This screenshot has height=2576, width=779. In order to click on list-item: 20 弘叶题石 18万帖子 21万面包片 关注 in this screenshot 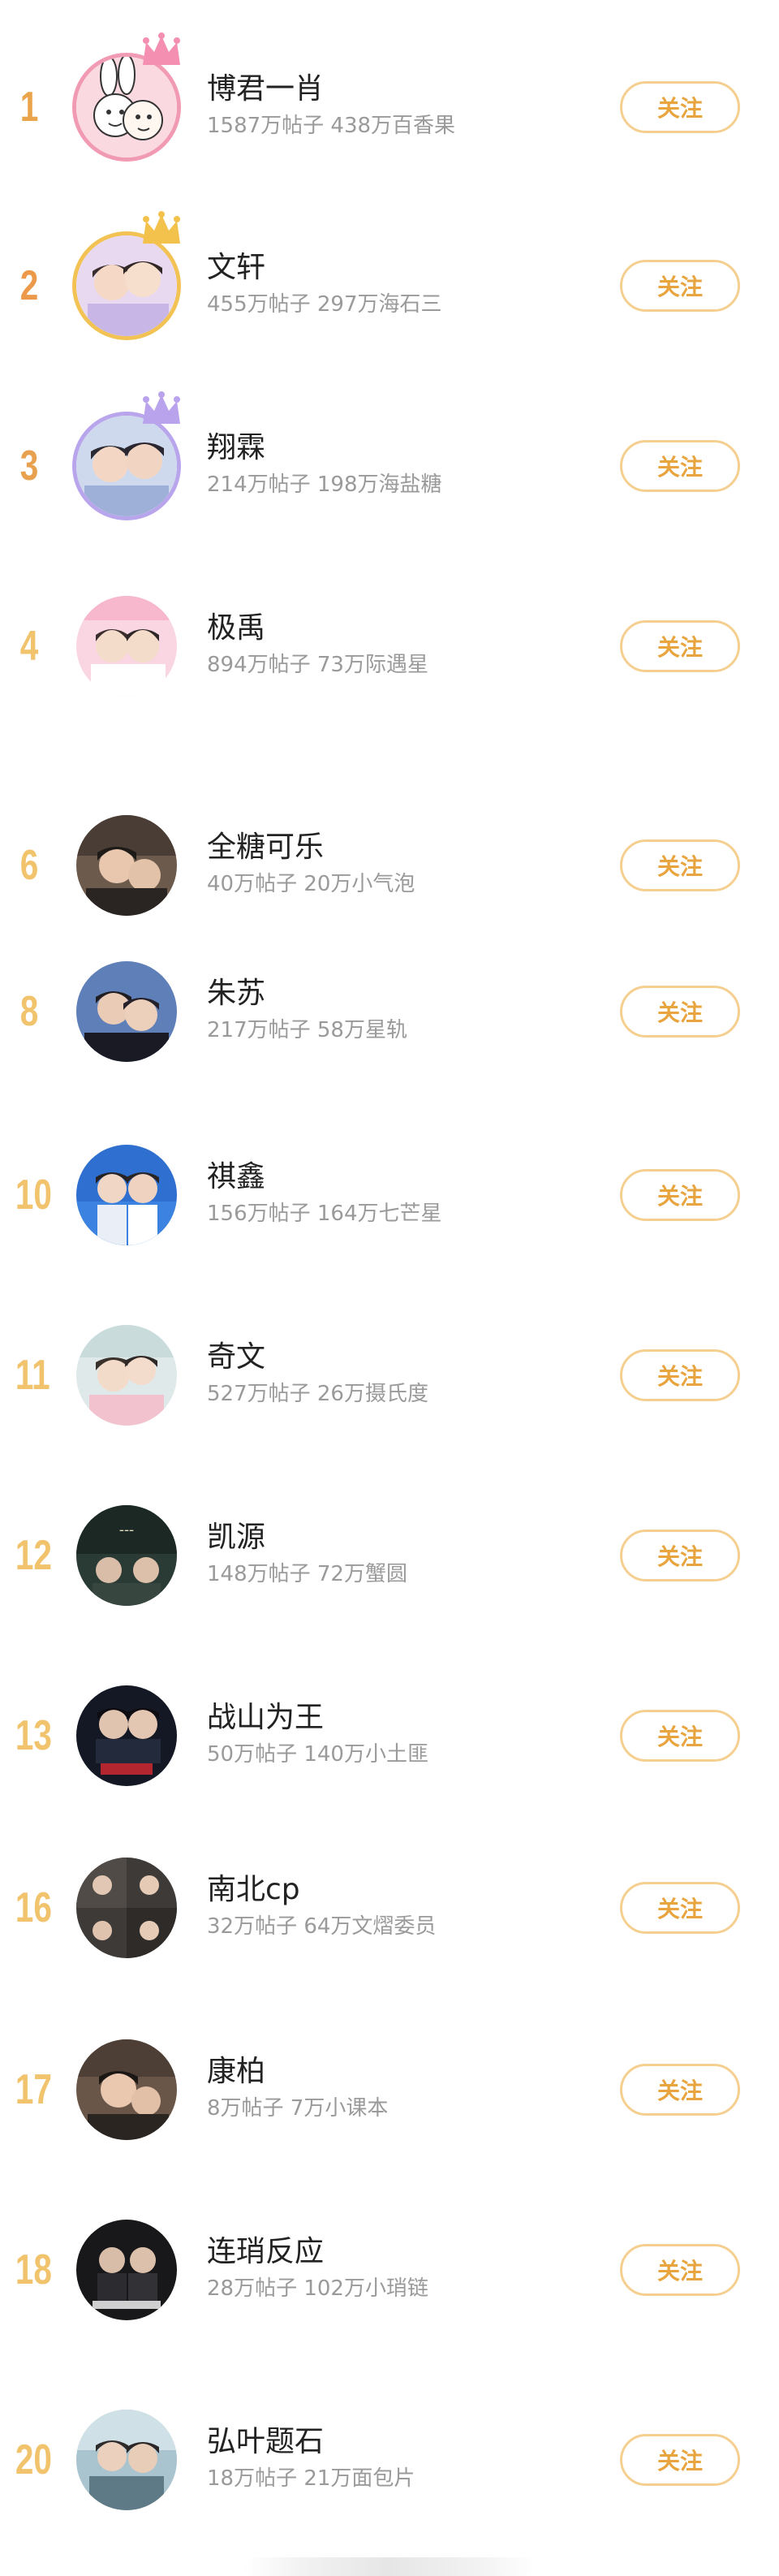, I will do `click(389, 2460)`.